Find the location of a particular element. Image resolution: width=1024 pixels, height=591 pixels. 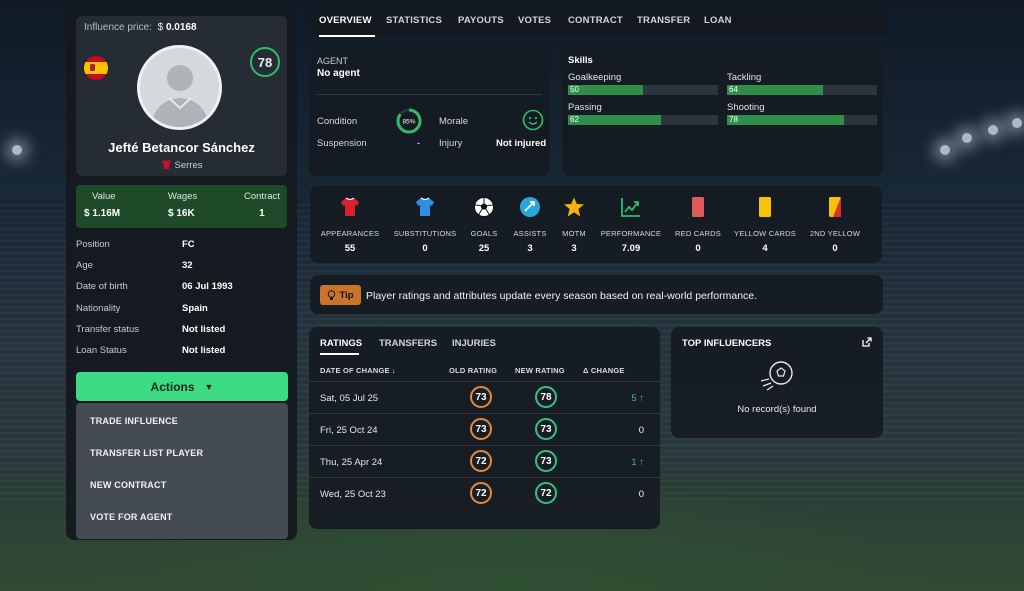

rating-change: 5 ↑ is located at coordinates (637, 398).